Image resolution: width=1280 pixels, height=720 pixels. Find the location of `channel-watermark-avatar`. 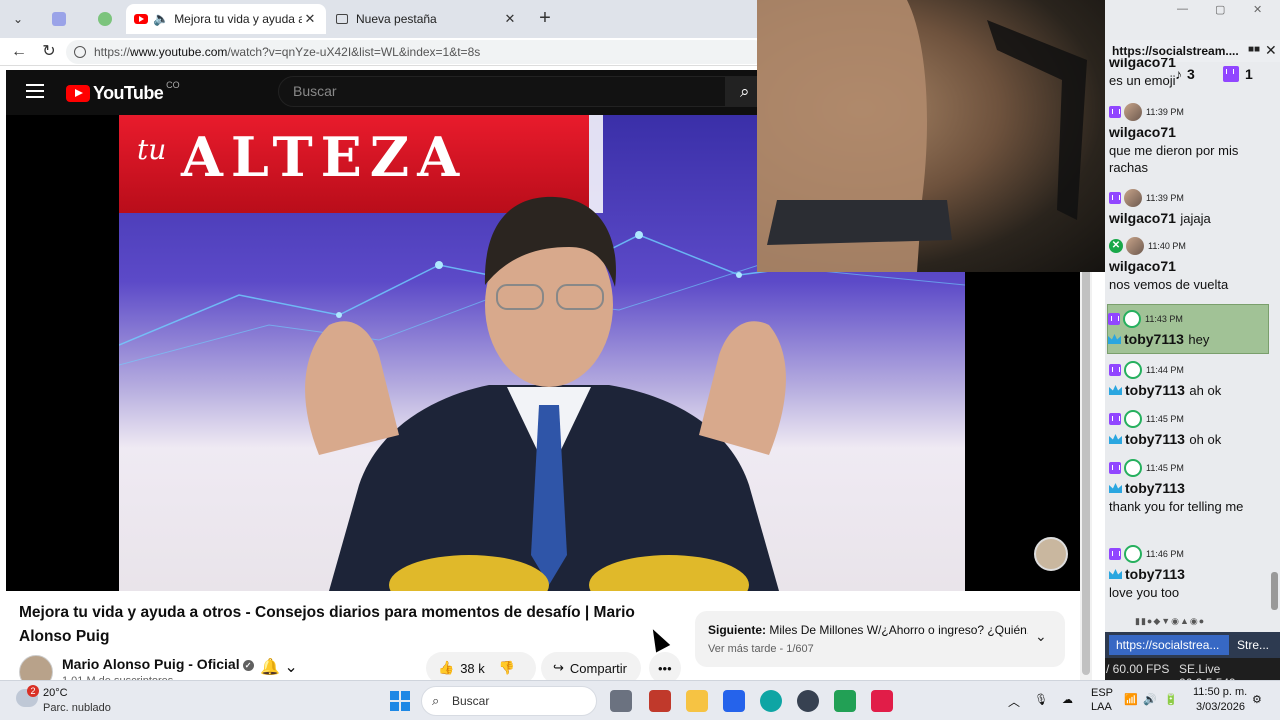

channel-watermark-avatar is located at coordinates (1051, 554).